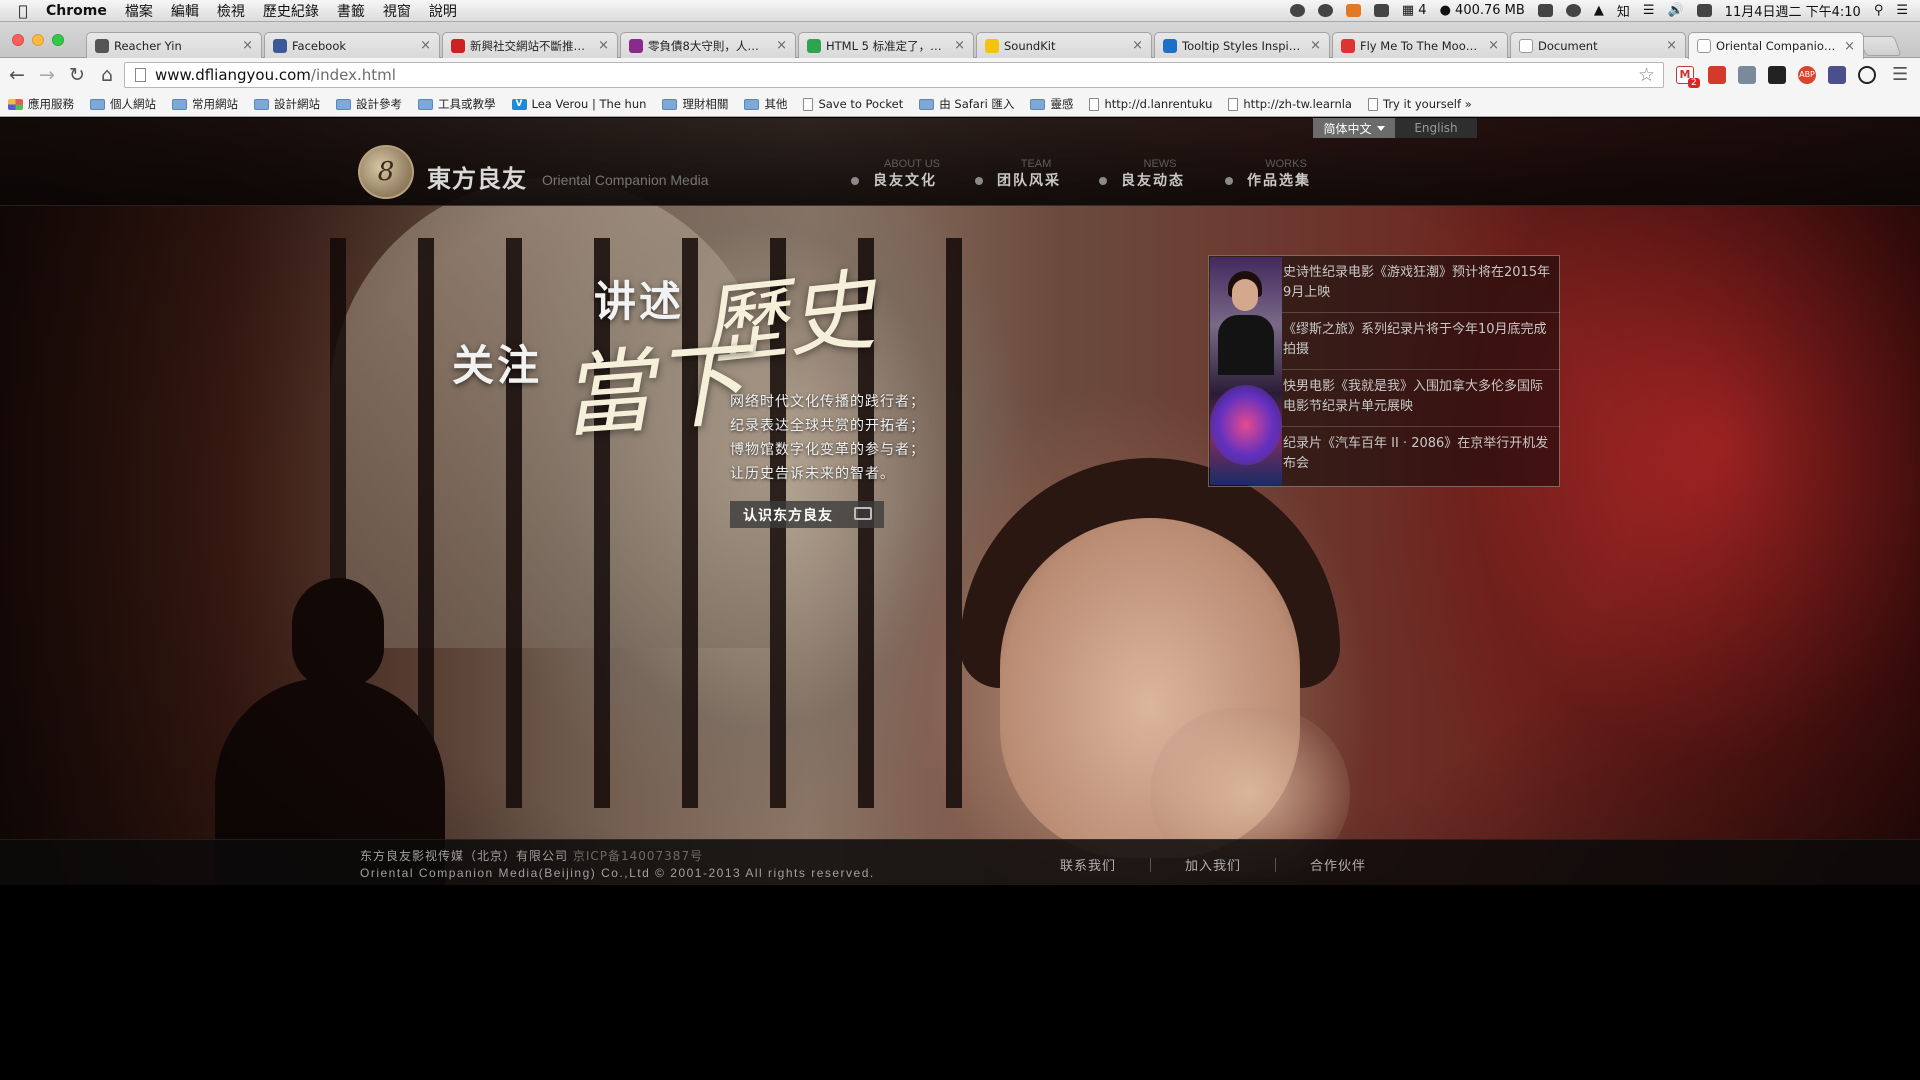 The height and width of the screenshot is (1080, 1920). I want to click on join-us-link: 加入我们, so click(1213, 864).